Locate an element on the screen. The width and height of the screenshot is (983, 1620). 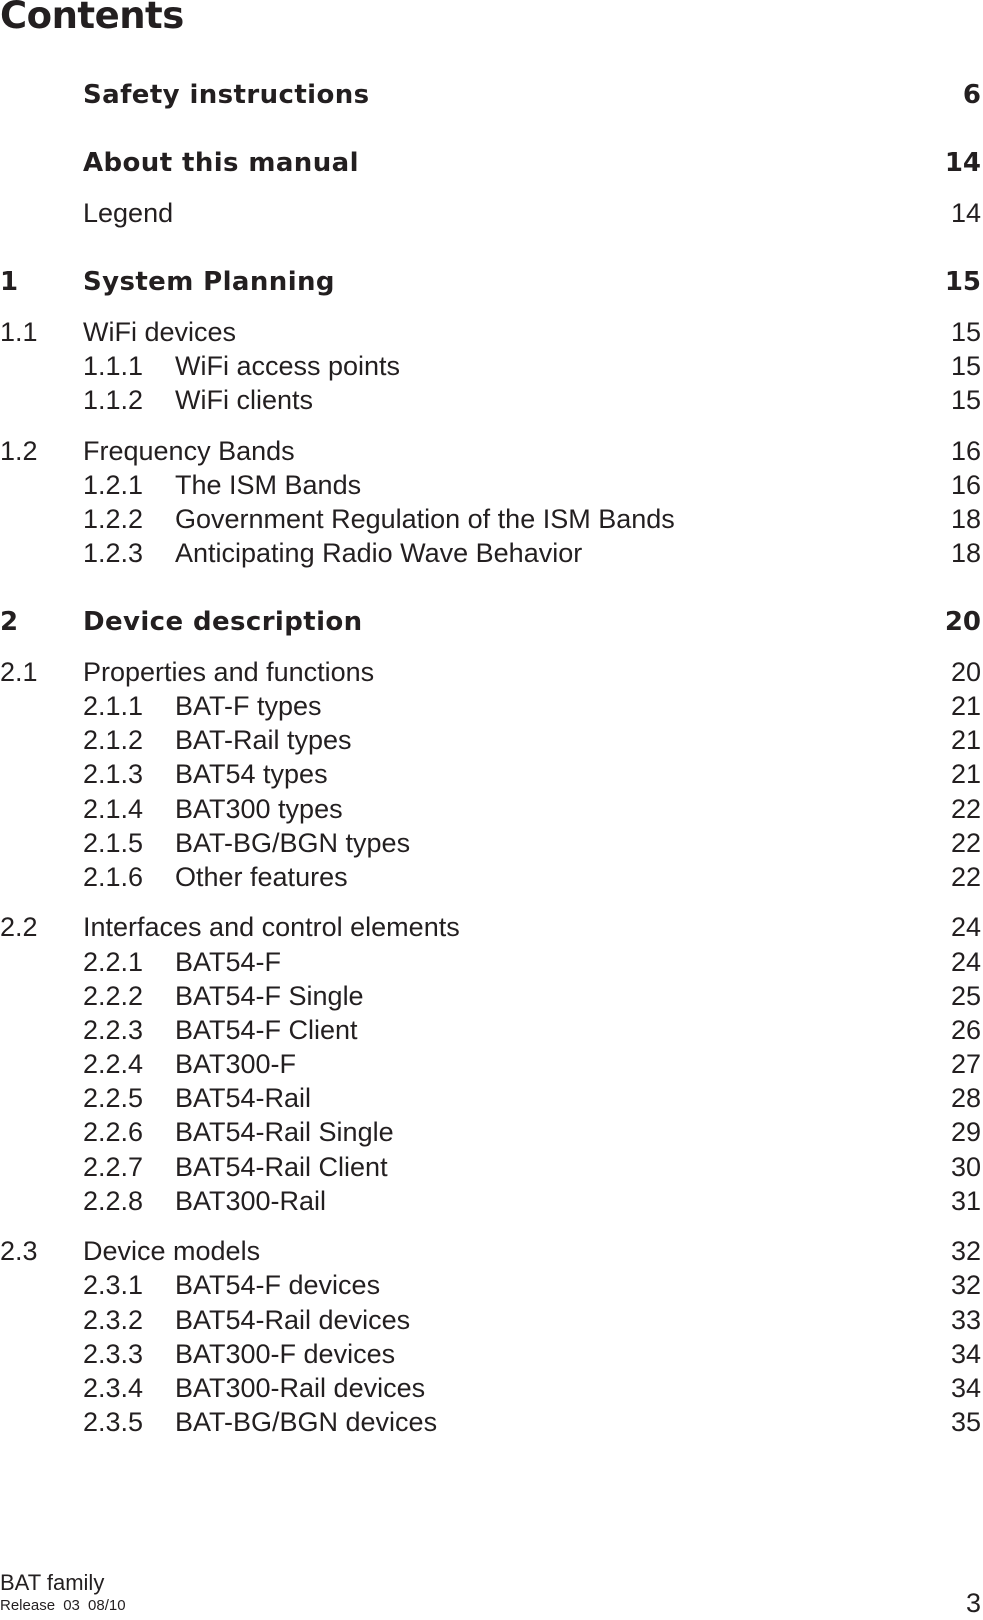
toc-entry: 1.1.2 WiFi clients 15 is located at coordinates (491, 400).